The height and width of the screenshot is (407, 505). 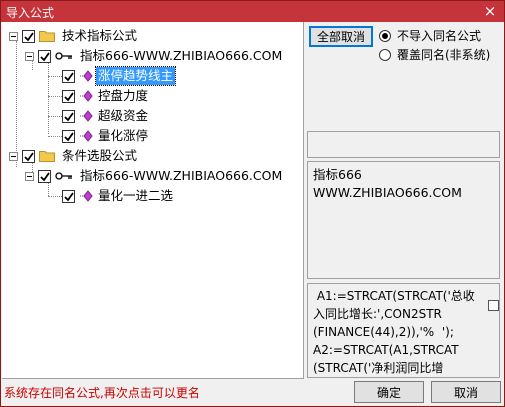 I want to click on tree-node-label: 条件选股公式, so click(x=100, y=155).